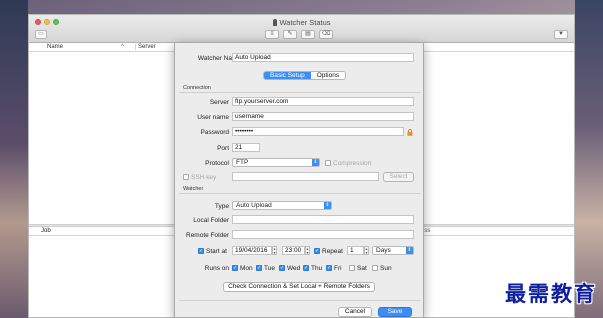 The image size is (603, 318). What do you see at coordinates (323, 57) in the screenshot?
I see `watcher-name-field: Auto Upload` at bounding box center [323, 57].